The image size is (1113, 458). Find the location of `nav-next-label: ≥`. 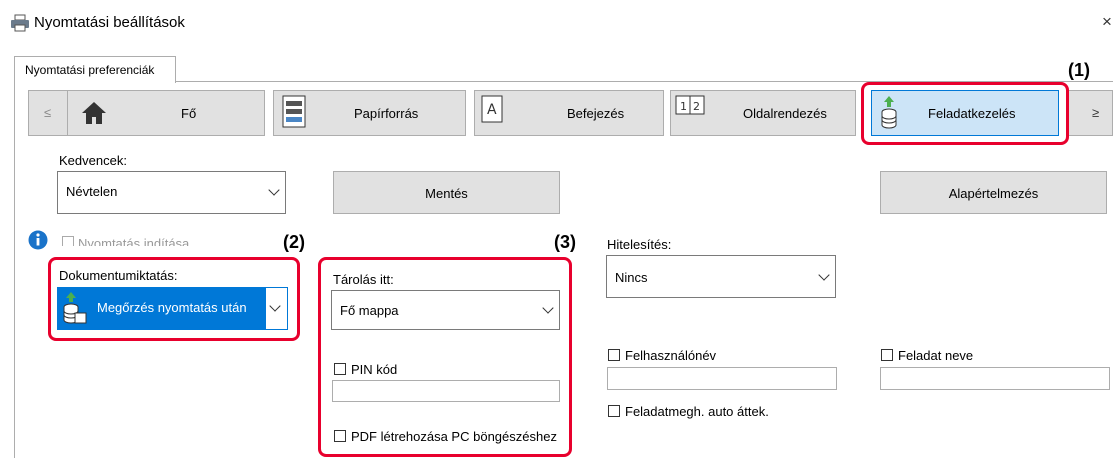

nav-next-label: ≥ is located at coordinates (1096, 112).